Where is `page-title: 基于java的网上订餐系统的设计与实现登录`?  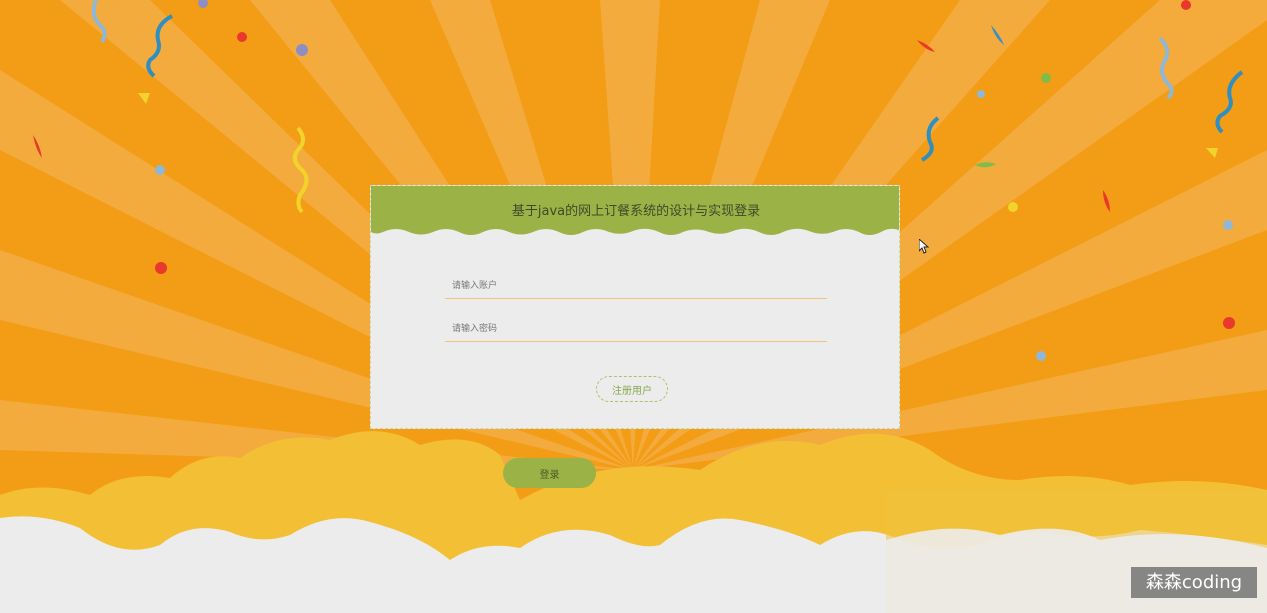 page-title: 基于java的网上订餐系统的设计与实现登录 is located at coordinates (636, 211).